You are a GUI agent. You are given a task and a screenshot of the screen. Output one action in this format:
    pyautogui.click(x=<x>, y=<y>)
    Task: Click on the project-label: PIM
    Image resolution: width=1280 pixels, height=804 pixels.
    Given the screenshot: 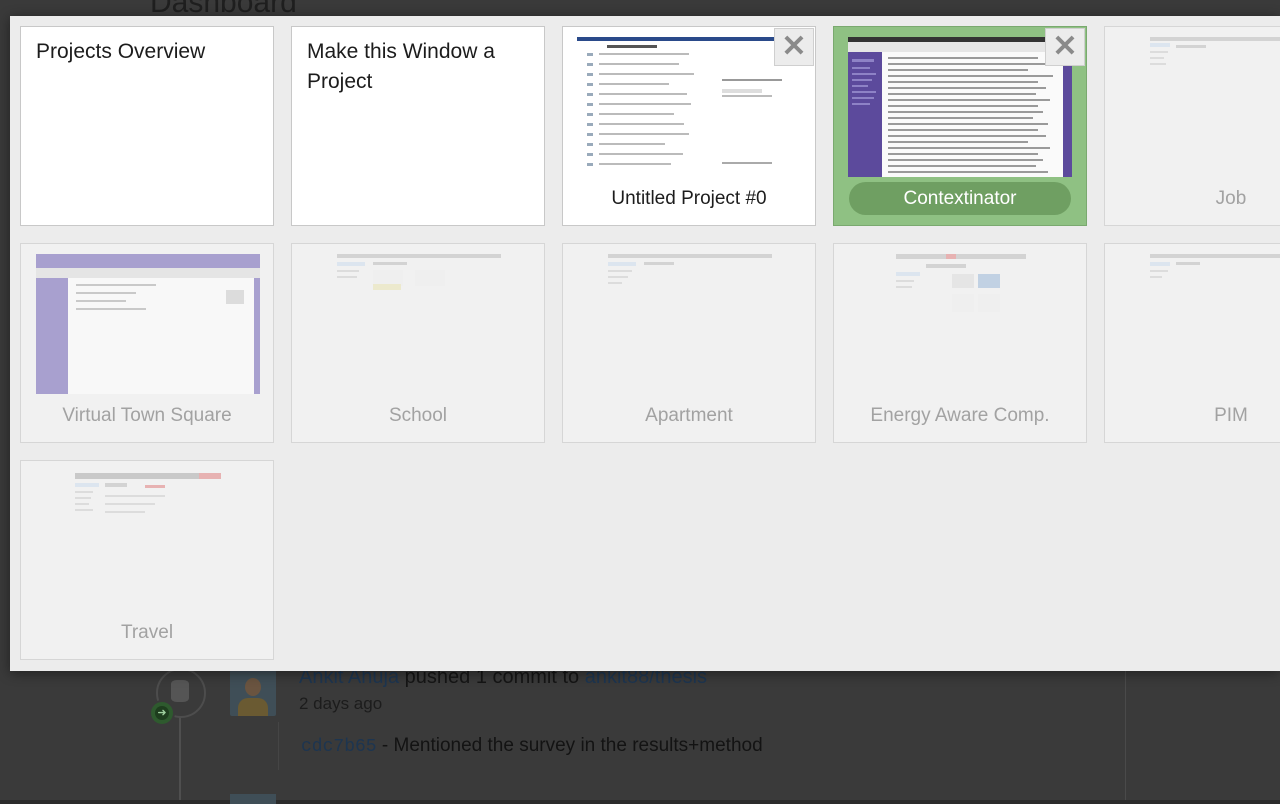 What is the action you would take?
    pyautogui.click(x=1231, y=415)
    